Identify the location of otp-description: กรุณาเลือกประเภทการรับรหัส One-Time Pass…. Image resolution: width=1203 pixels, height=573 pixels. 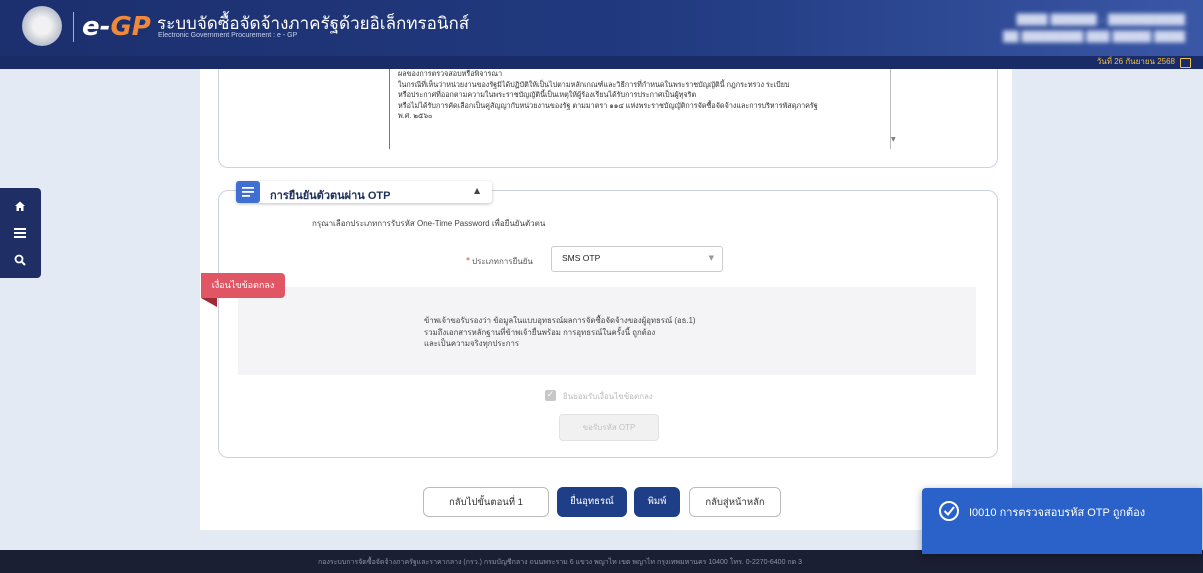
(429, 223).